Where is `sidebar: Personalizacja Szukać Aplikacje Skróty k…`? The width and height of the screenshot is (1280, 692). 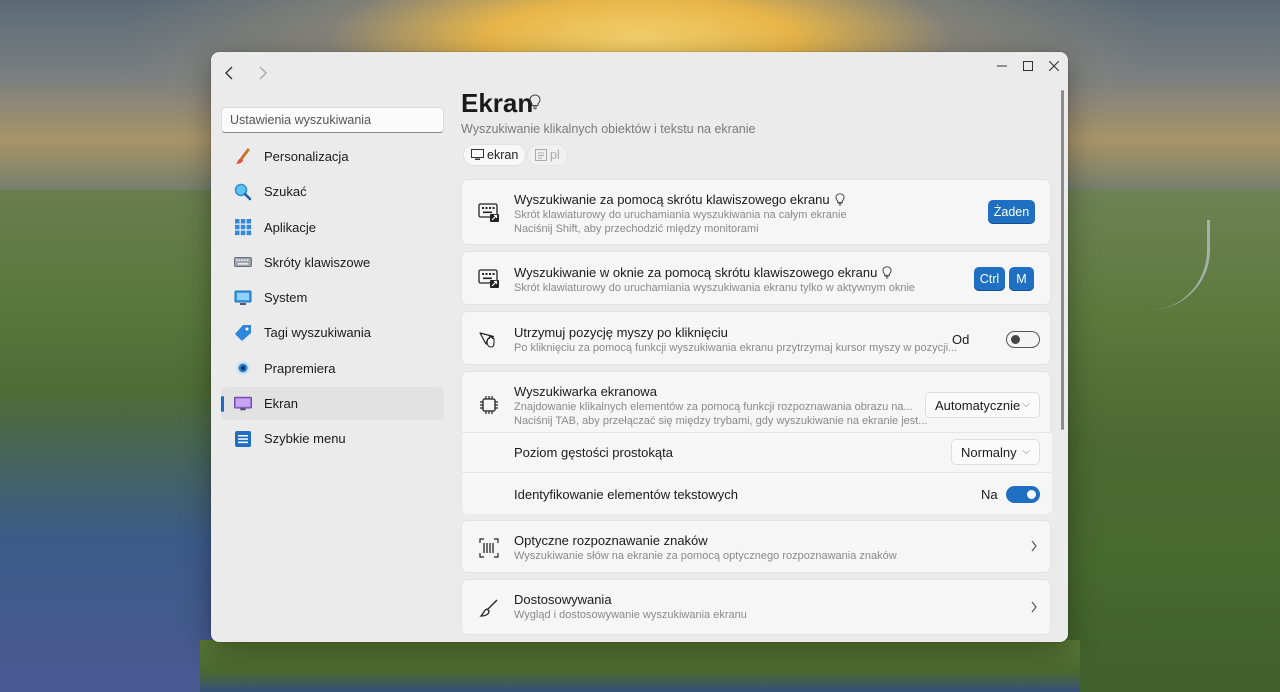
sidebar: Personalizacja Szukać Aplikacje Skróty k… is located at coordinates (332, 299).